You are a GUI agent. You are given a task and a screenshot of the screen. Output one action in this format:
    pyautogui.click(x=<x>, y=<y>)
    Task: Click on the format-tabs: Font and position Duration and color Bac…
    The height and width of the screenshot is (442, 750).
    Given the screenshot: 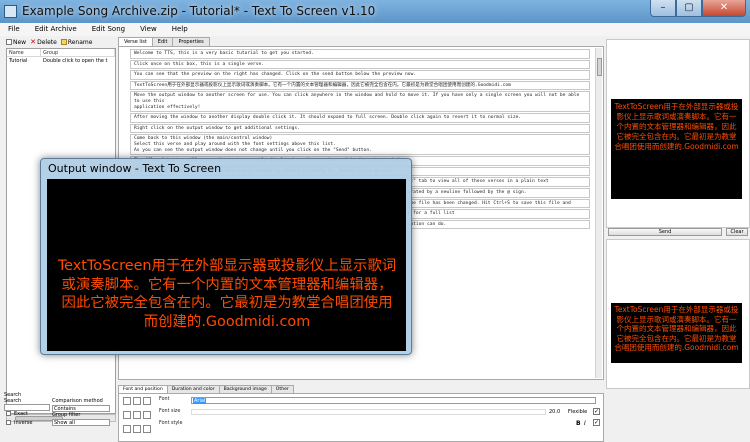 What is the action you would take?
    pyautogui.click(x=206, y=389)
    